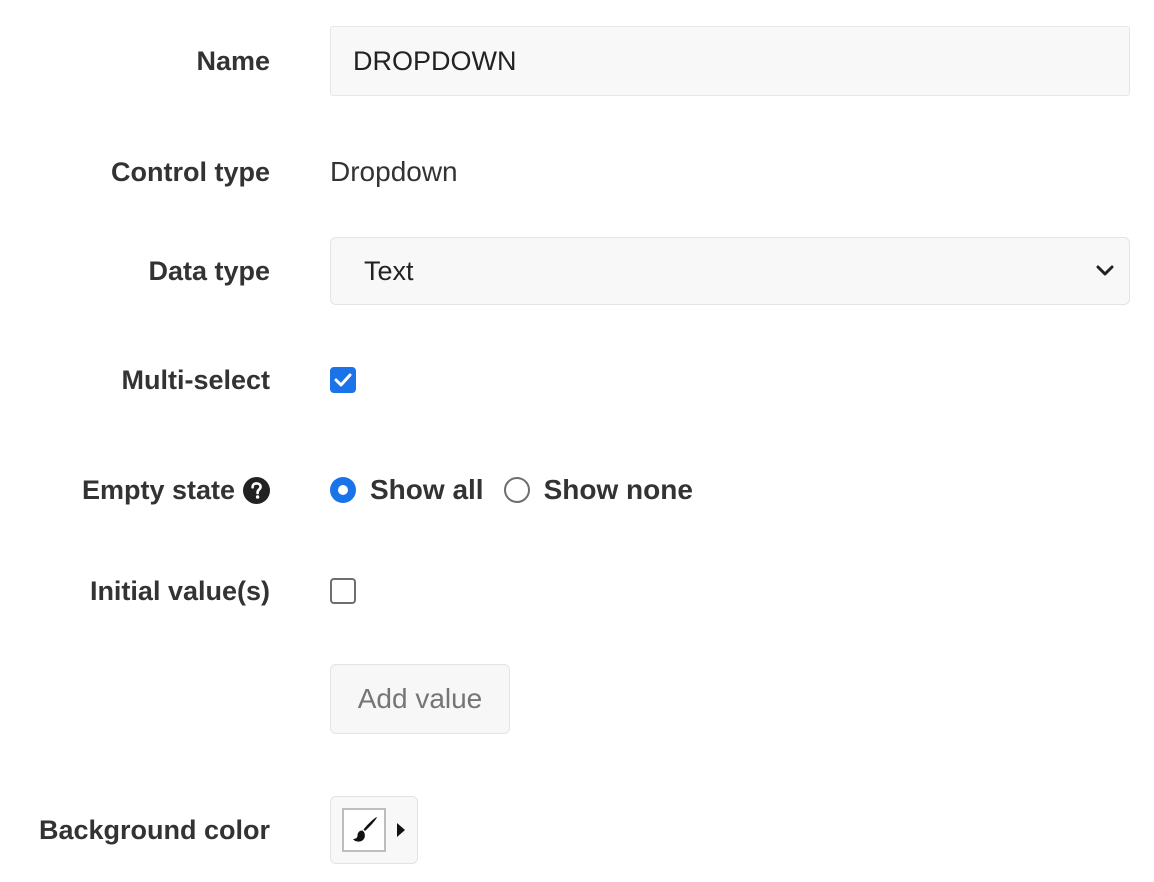  I want to click on data-type-row: Data type Text, so click(577, 271).